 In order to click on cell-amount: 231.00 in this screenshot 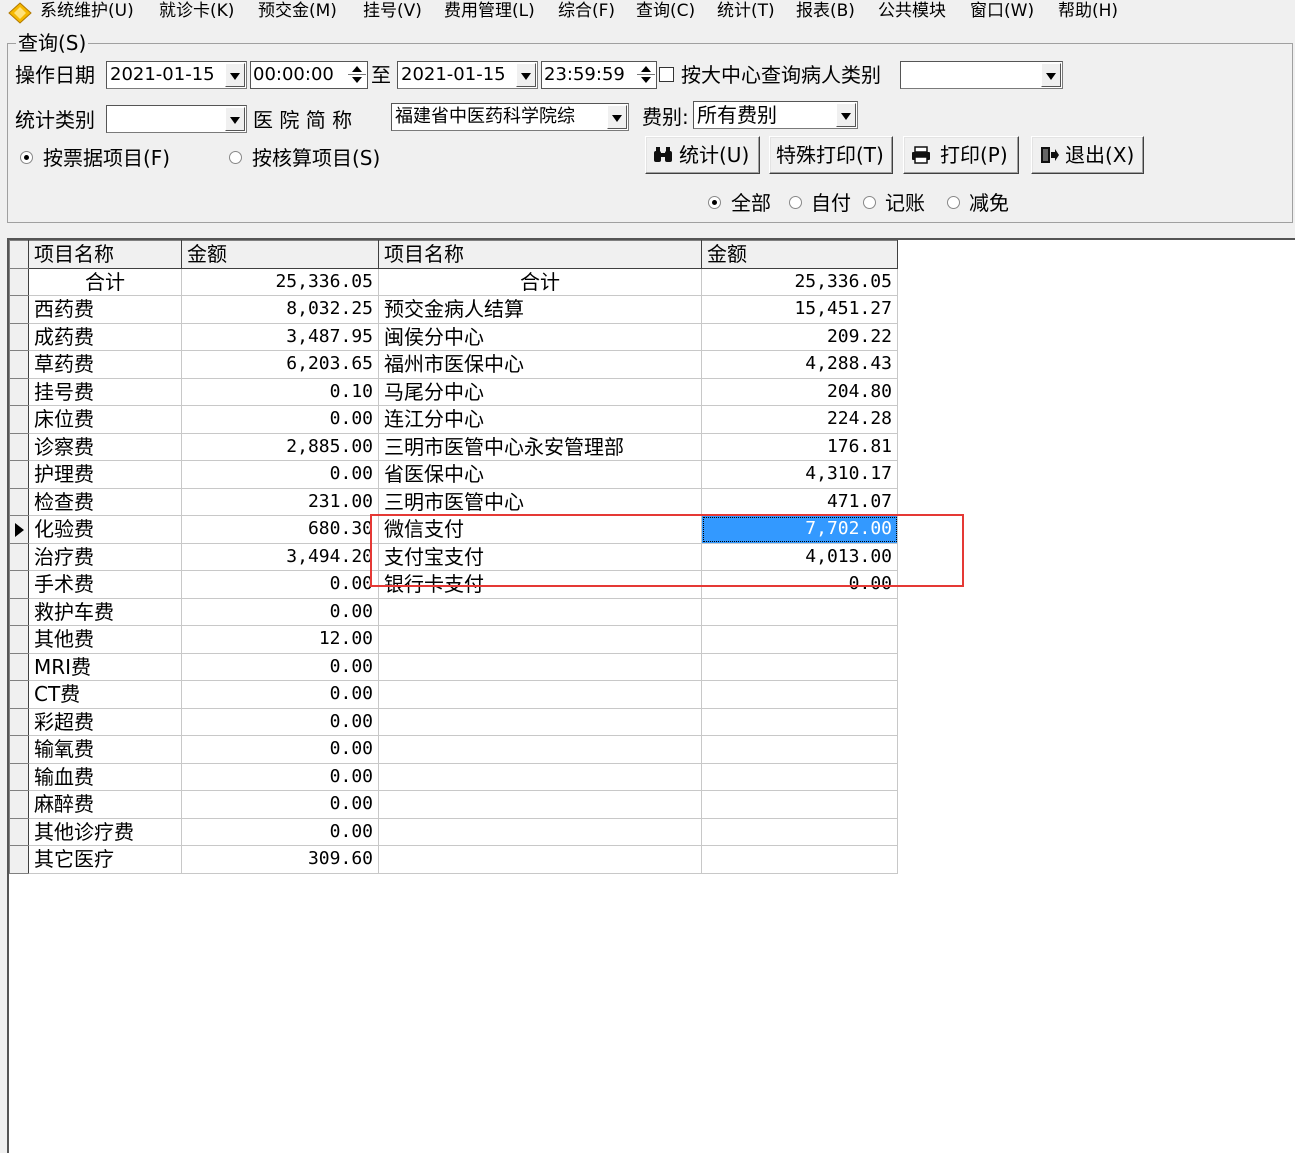, I will do `click(280, 501)`.